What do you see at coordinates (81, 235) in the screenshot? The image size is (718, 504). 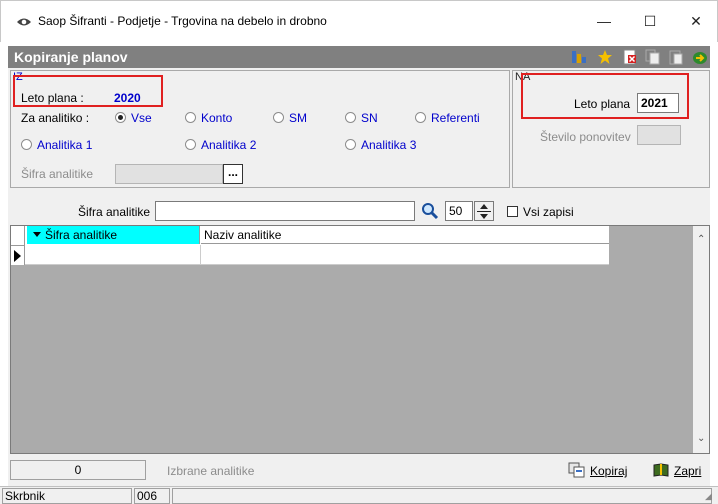 I see `column-sifra-label: Šifra analitike` at bounding box center [81, 235].